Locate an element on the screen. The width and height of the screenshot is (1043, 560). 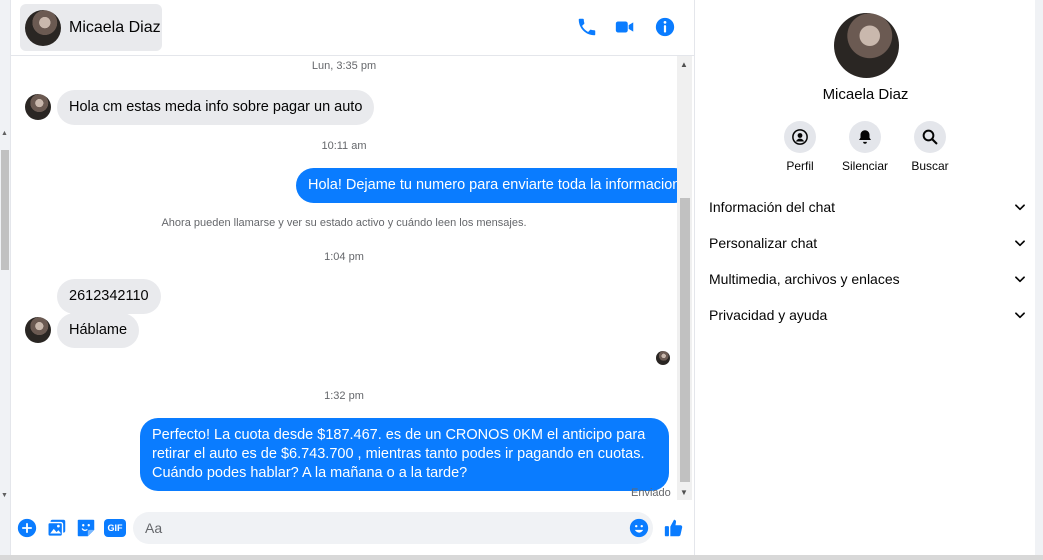
timestamp: 1:32 pm is located at coordinates (344, 396).